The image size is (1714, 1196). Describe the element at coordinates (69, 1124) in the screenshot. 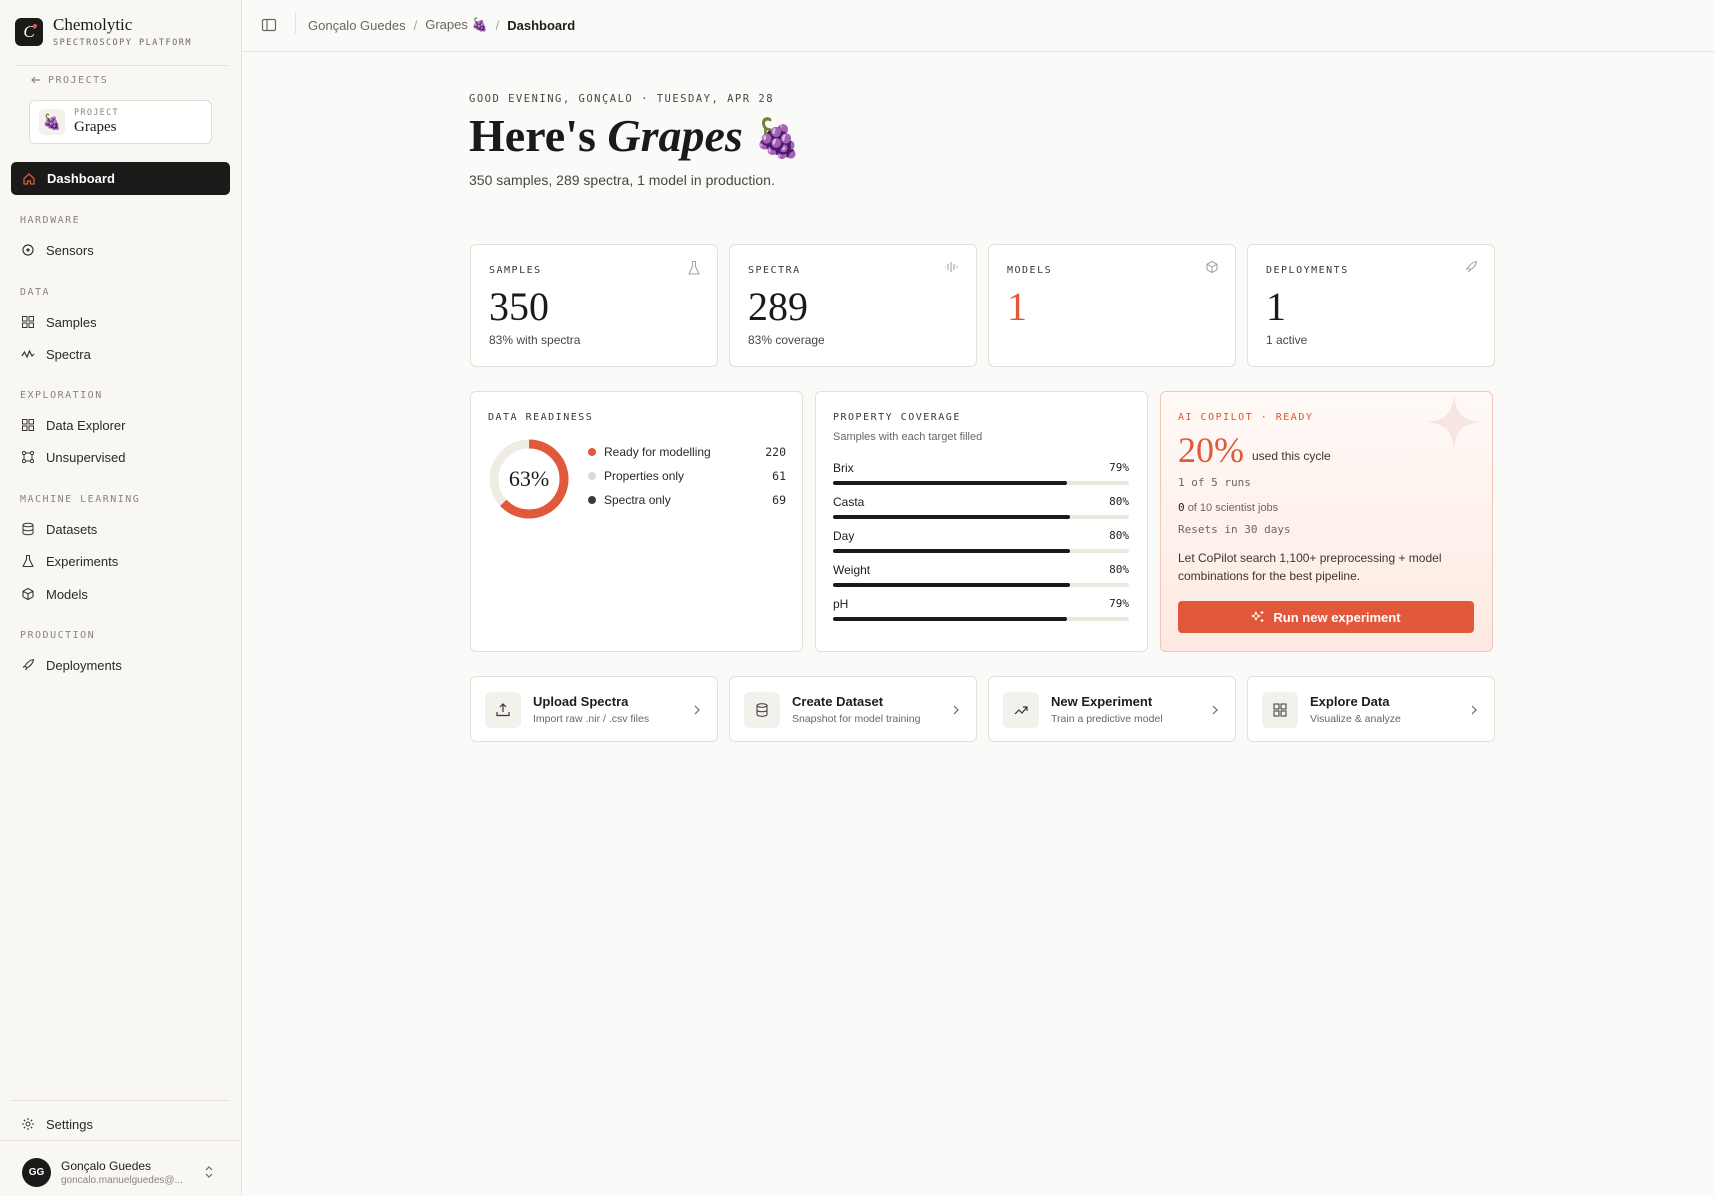

I see `sidebar-item-label: Settings` at that location.